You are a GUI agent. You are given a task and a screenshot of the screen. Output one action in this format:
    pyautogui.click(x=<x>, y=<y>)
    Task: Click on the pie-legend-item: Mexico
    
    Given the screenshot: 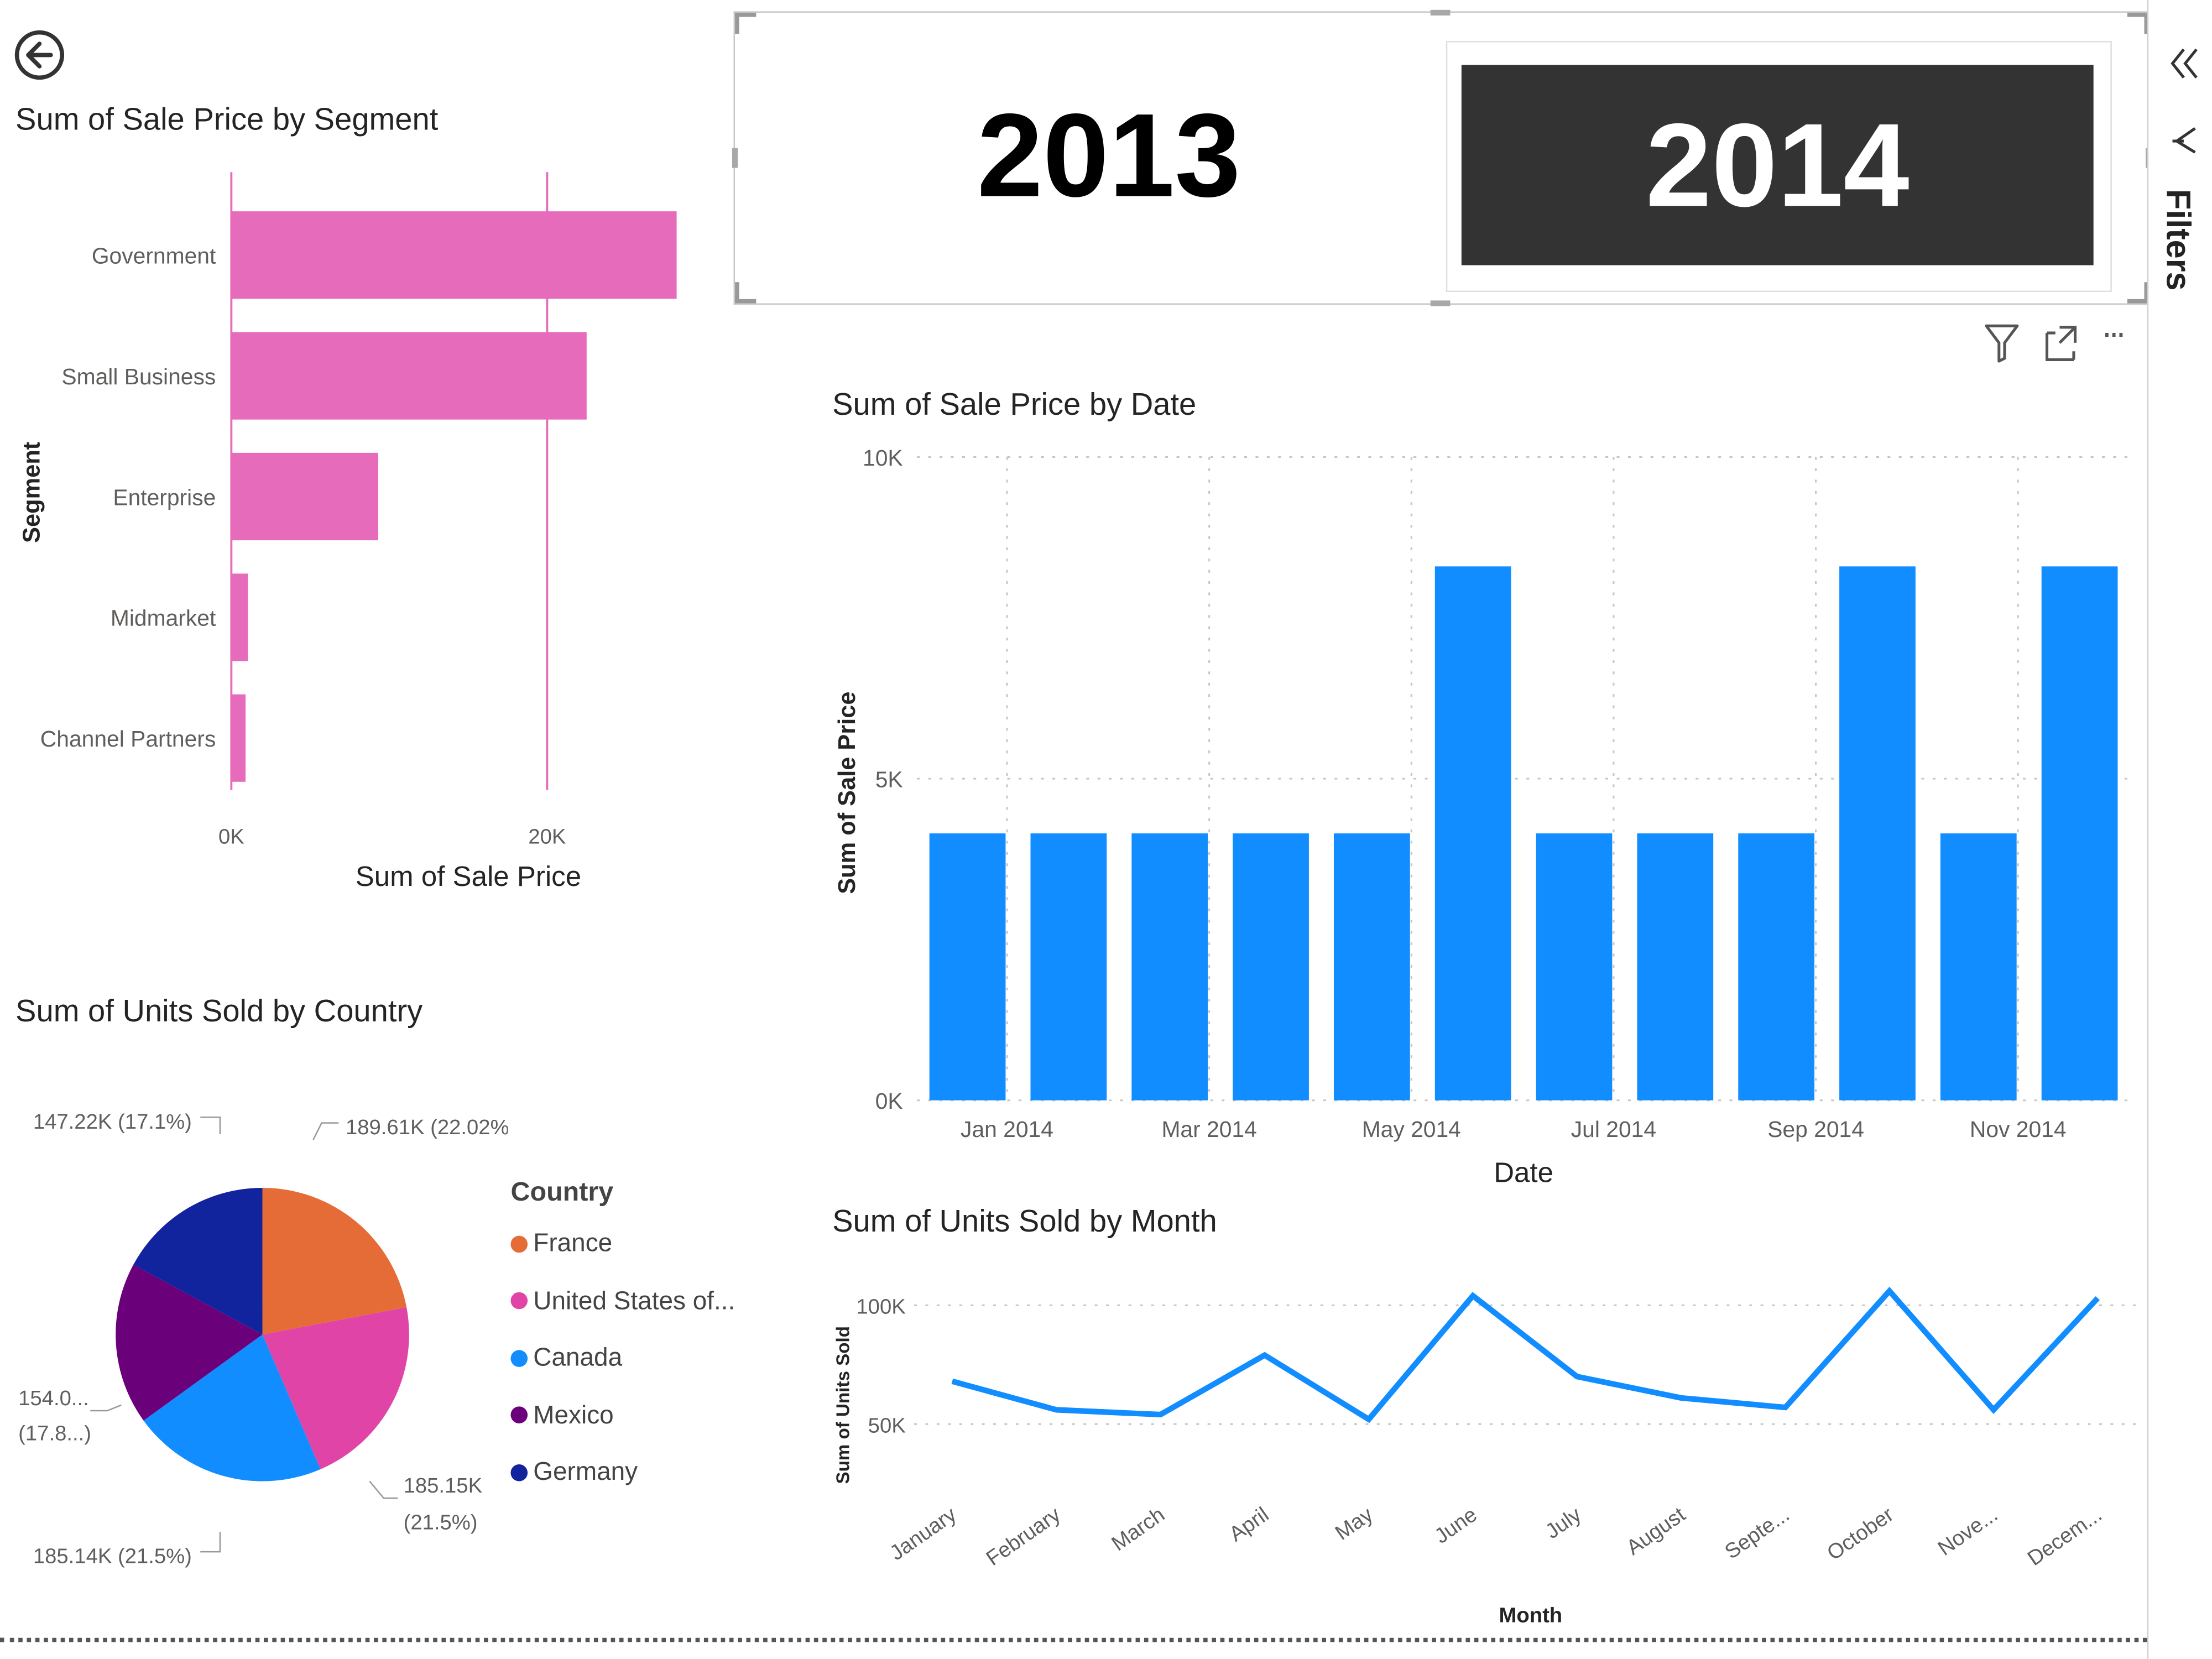 What is the action you would take?
    pyautogui.click(x=562, y=1415)
    